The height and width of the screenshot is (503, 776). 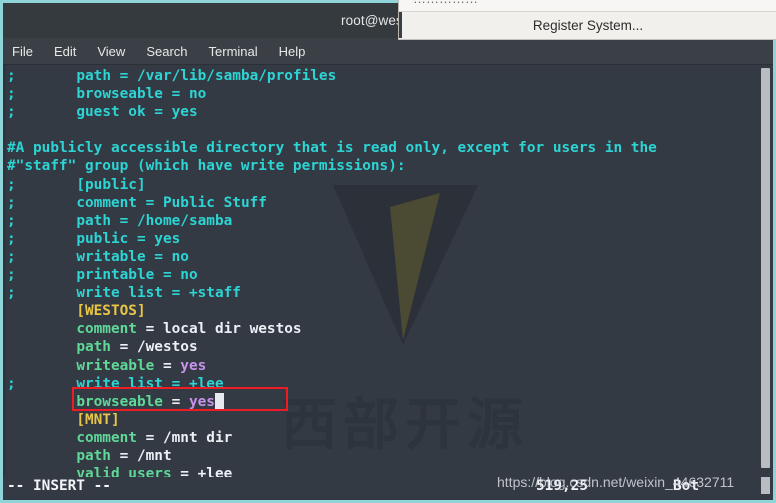 I want to click on line-segment: = local dir westos, so click(x=219, y=329).